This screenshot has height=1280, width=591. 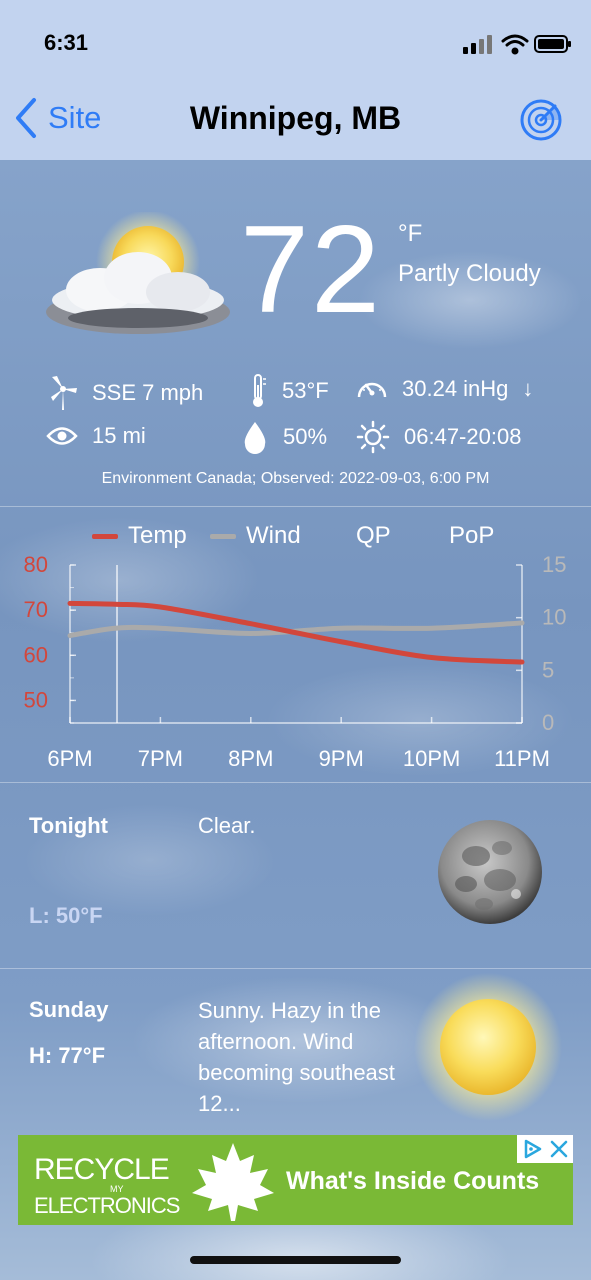 I want to click on legend-pop-label: PoP, so click(x=472, y=535).